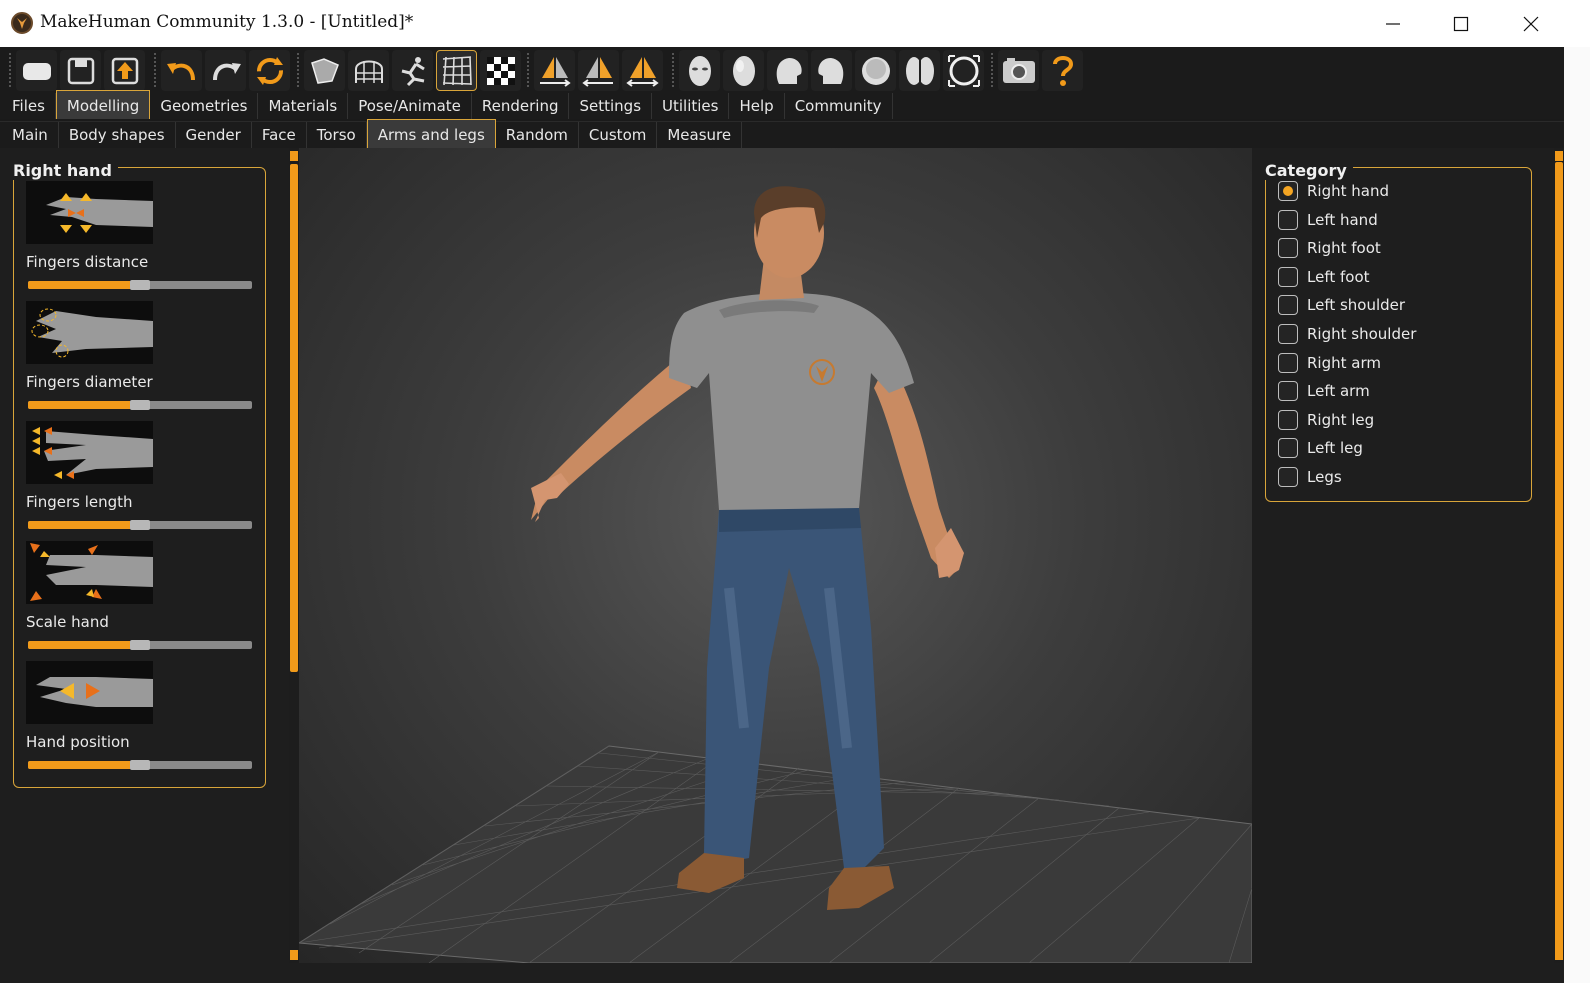  Describe the element at coordinates (30, 135) in the screenshot. I see `subtab-main: Main` at that location.